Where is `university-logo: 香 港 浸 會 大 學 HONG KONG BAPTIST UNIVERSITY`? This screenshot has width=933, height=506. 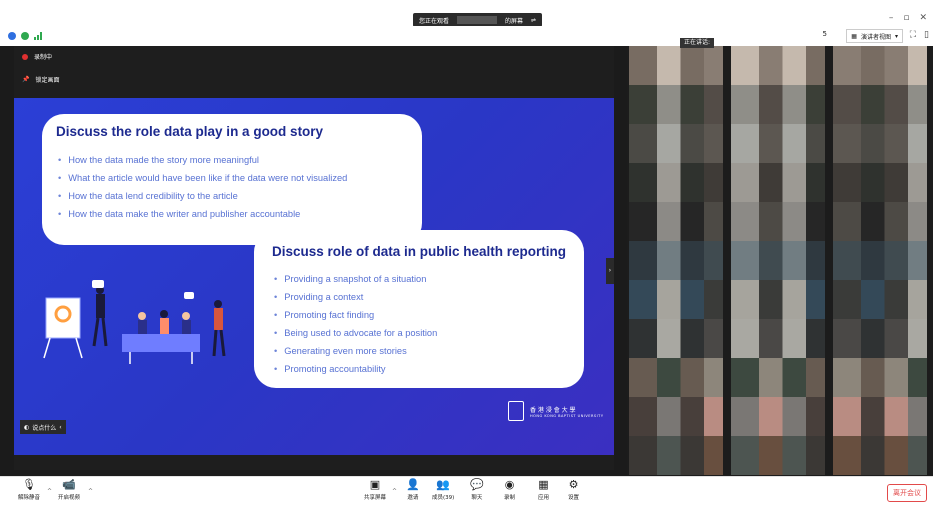
university-logo: 香 港 浸 會 大 學 HONG KONG BAPTIST UNIVERSITY is located at coordinates (555, 411).